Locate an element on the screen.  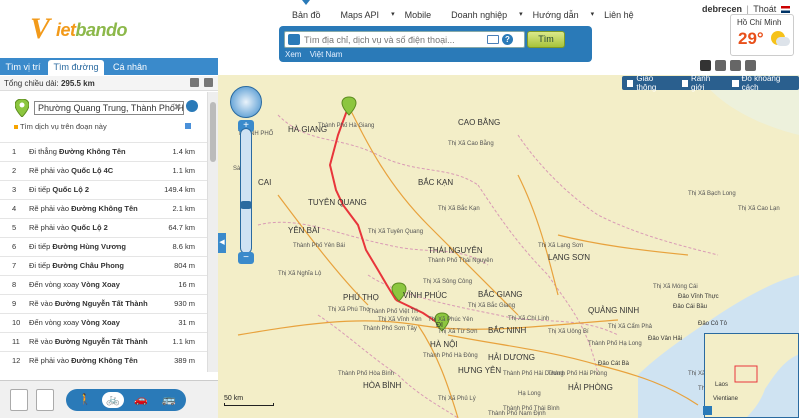
step-distance: 1.1 km is located at coordinates (183, 341).